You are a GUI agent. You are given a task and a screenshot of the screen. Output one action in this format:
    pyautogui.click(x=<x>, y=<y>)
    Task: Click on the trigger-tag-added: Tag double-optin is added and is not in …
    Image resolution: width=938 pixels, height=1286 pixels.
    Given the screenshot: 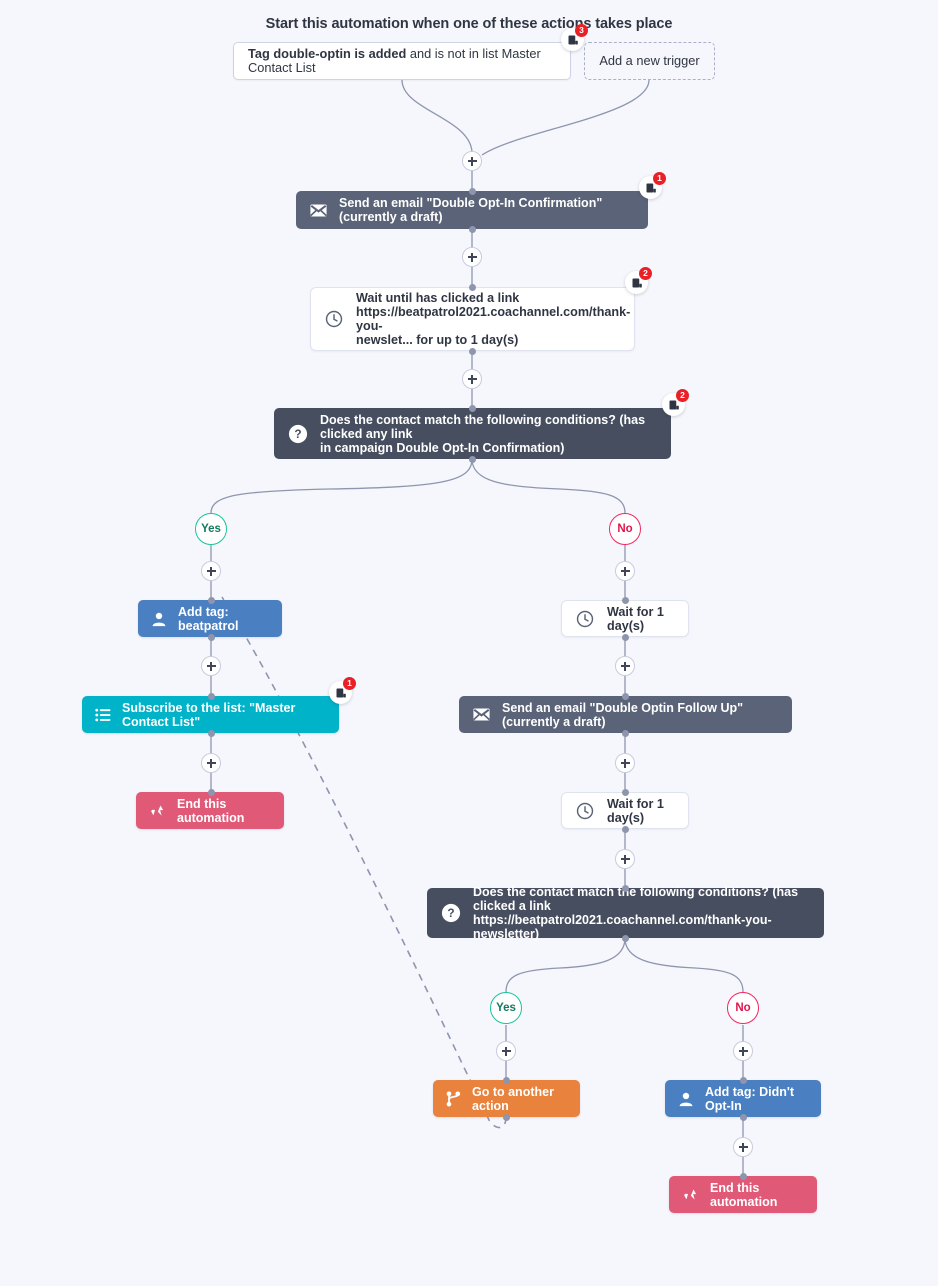 What is the action you would take?
    pyautogui.click(x=402, y=61)
    